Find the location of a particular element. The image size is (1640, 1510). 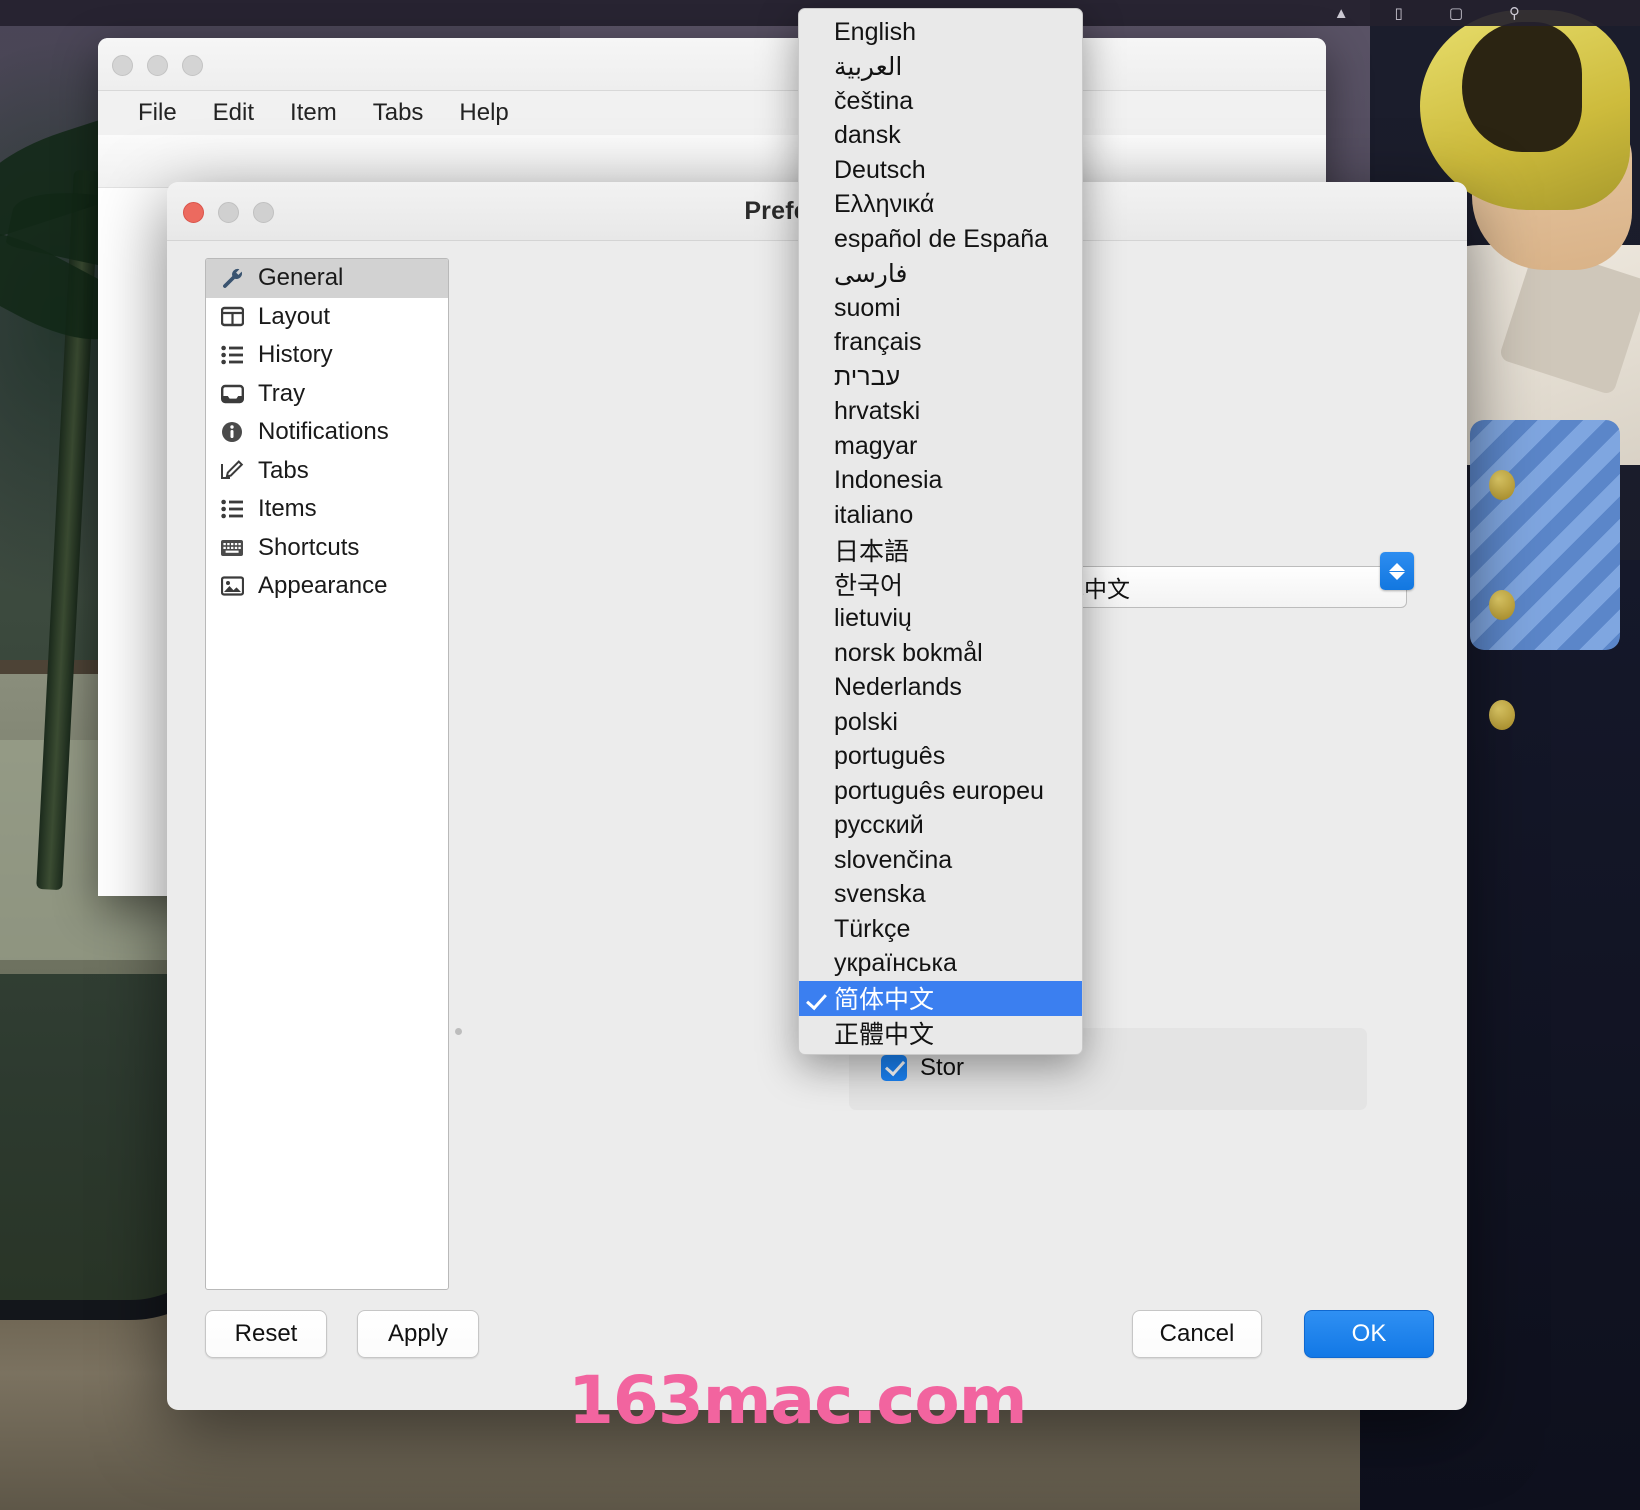

language-menu-item: español de España is located at coordinates (940, 239).